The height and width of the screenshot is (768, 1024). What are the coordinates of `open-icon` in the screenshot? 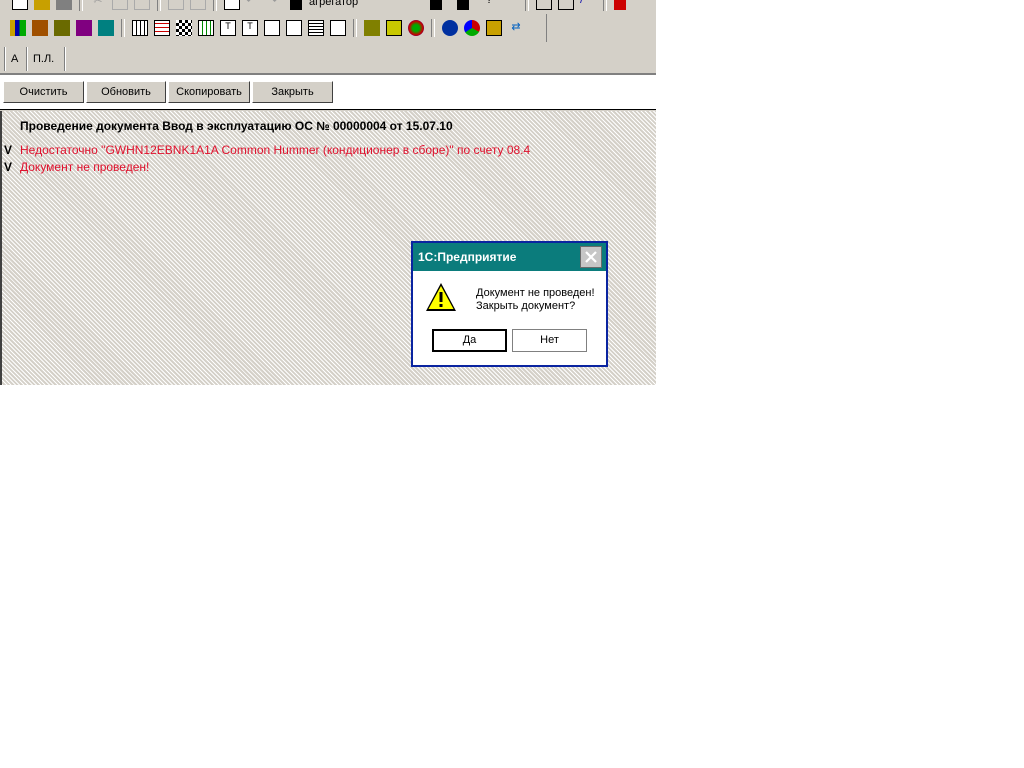 It's located at (42, 5).